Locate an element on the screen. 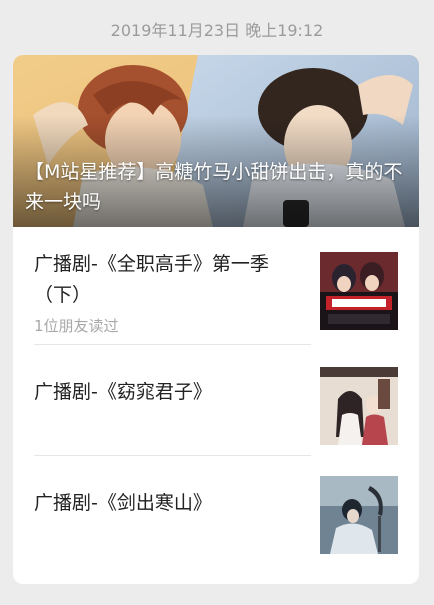 This screenshot has height=605, width=434. message-timestamp: 2019年11月23日 晚上19:12 is located at coordinates (217, 30).